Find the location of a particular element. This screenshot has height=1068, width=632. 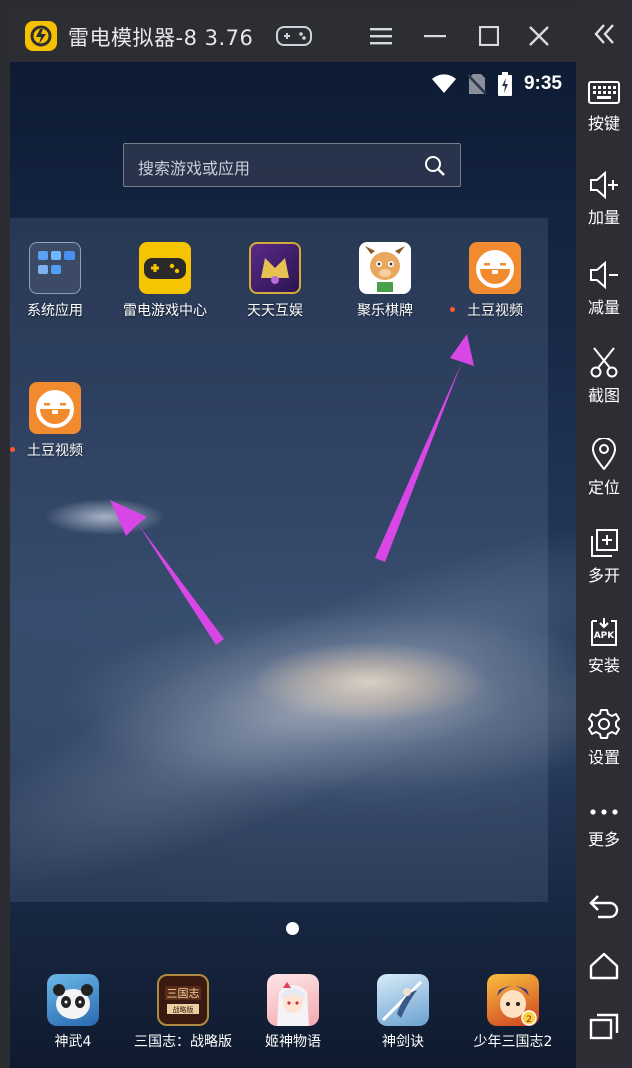

minimize-icon is located at coordinates (435, 36).